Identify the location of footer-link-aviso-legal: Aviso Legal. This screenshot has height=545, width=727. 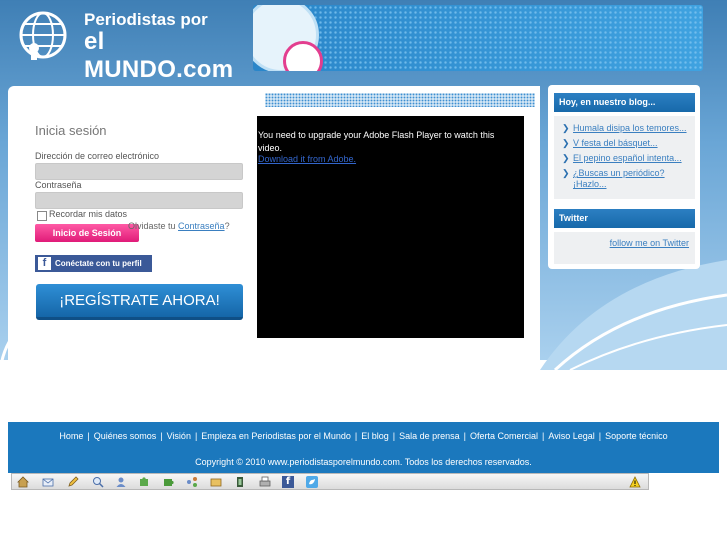
(571, 436).